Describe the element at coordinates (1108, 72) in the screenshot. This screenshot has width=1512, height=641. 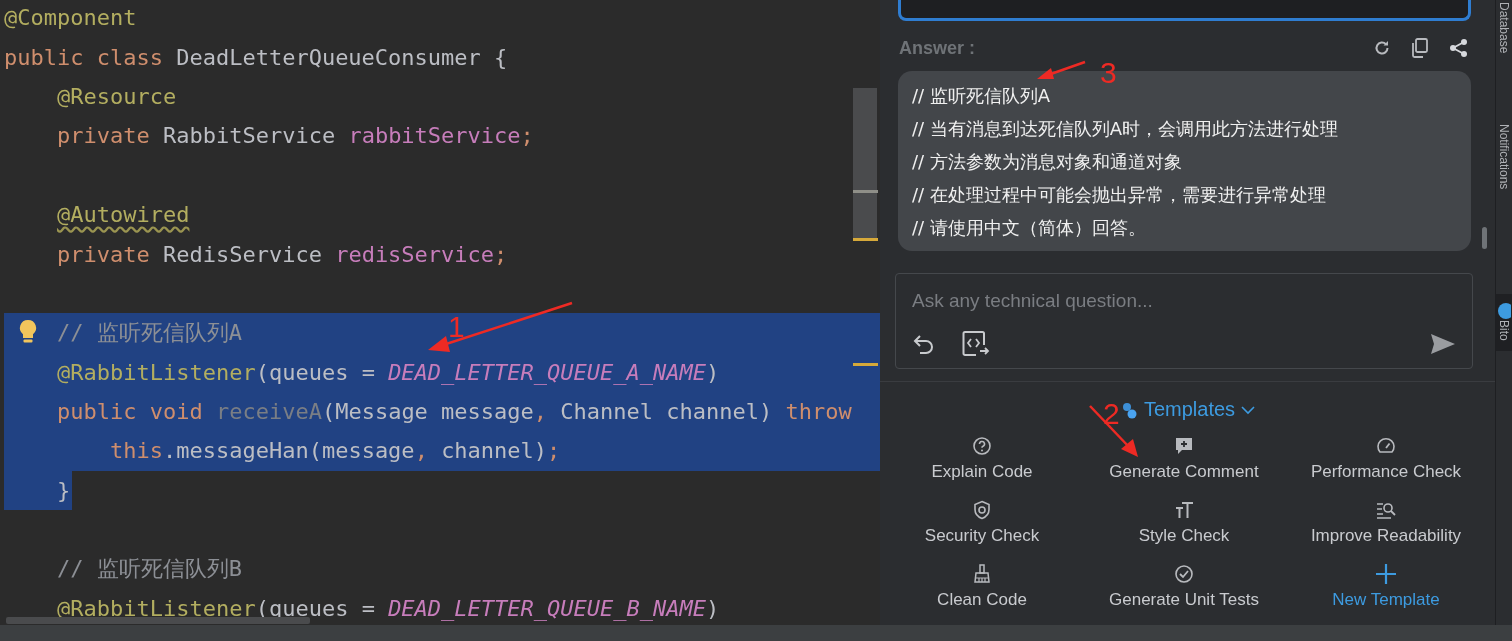
I see `annotation-number: 3` at that location.